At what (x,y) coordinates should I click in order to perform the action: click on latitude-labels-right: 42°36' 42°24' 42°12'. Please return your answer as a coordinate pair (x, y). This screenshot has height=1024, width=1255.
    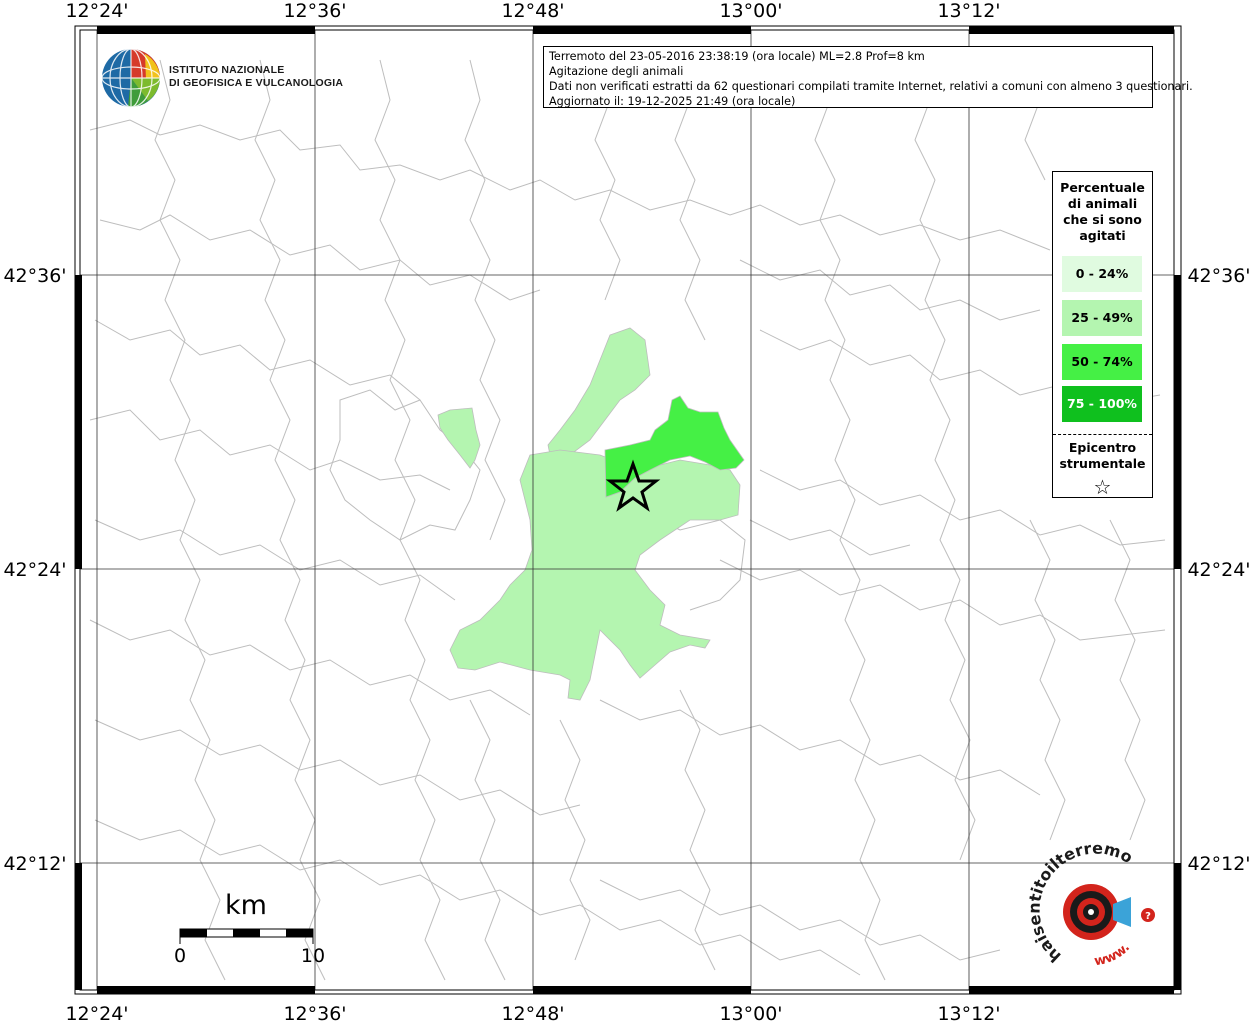
    Looking at the image, I should click on (1218, 570).